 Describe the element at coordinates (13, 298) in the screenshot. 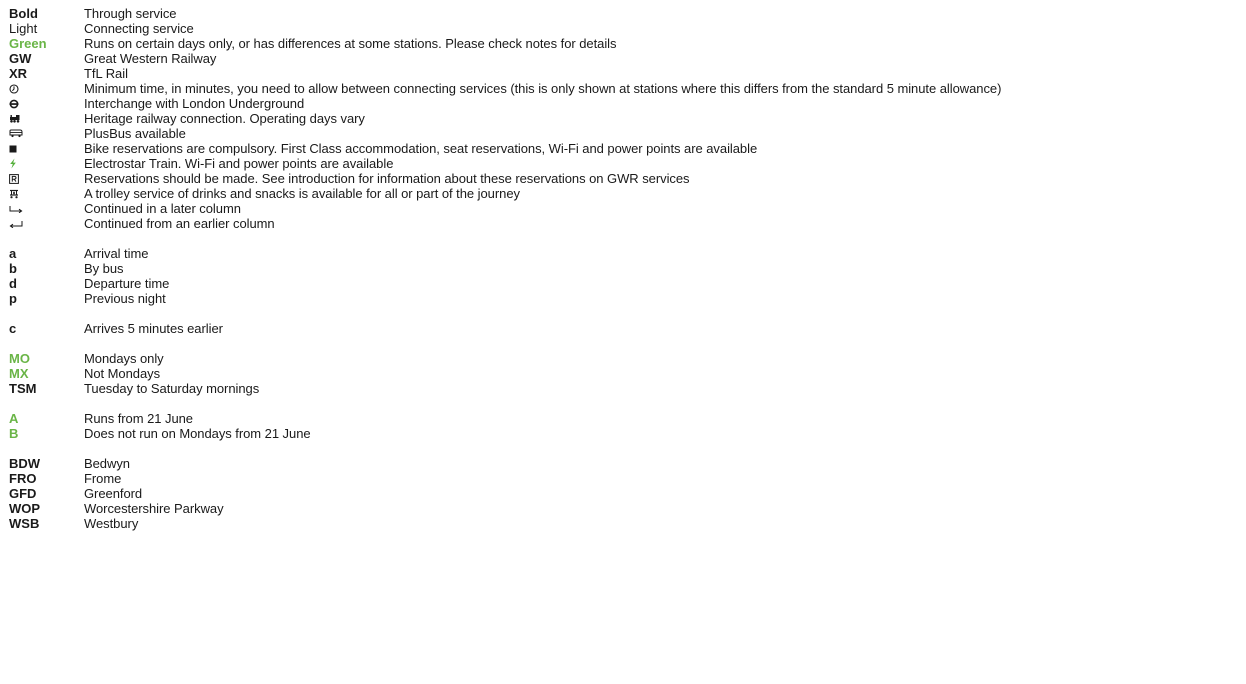

I see `legend-key: p` at that location.